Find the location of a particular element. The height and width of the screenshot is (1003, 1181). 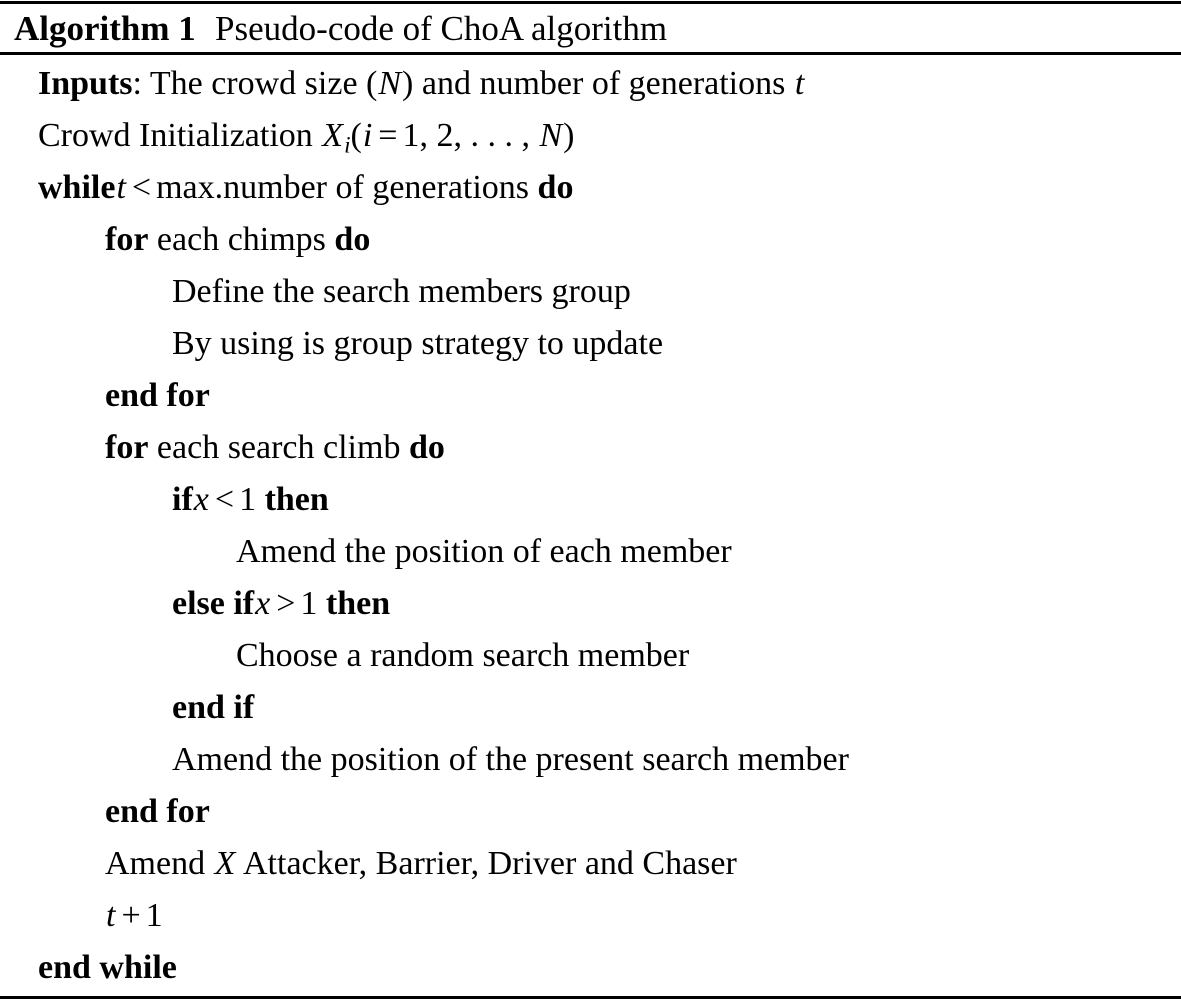

algorithm-top-rule is located at coordinates (590, 2).